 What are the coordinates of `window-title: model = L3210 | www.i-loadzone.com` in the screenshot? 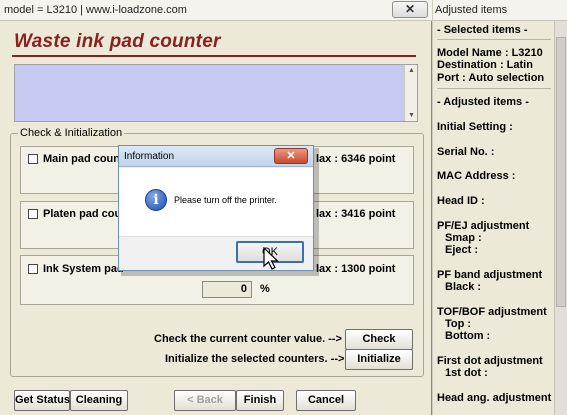 It's located at (95, 10).